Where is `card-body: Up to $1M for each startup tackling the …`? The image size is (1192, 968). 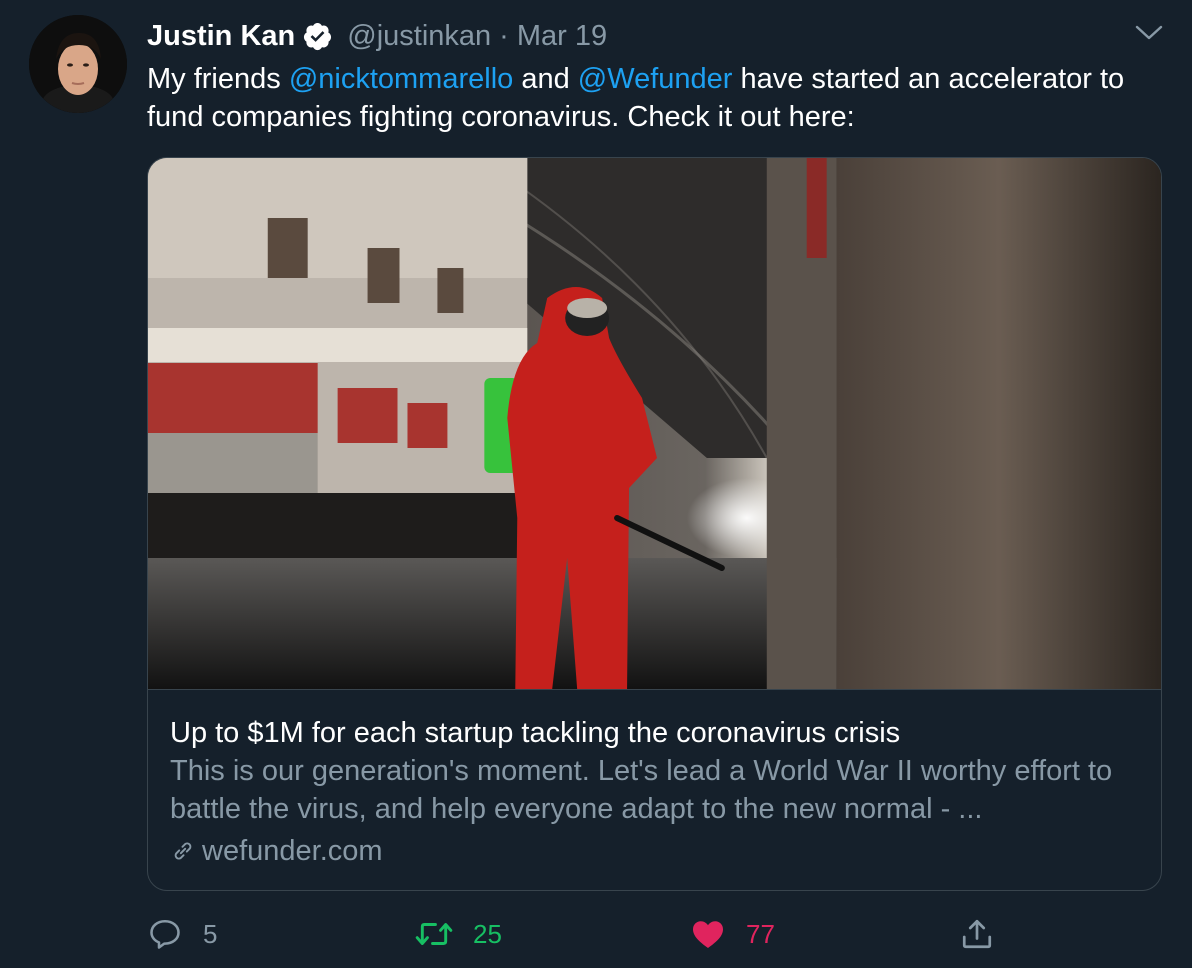 card-body: Up to $1M for each startup tackling the … is located at coordinates (654, 792).